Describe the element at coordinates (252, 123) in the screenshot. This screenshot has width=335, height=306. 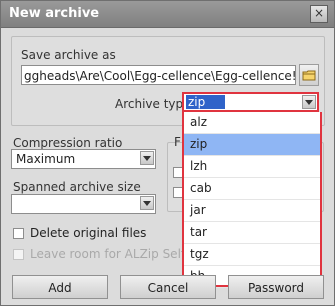
I see `option-alz: alz` at that location.